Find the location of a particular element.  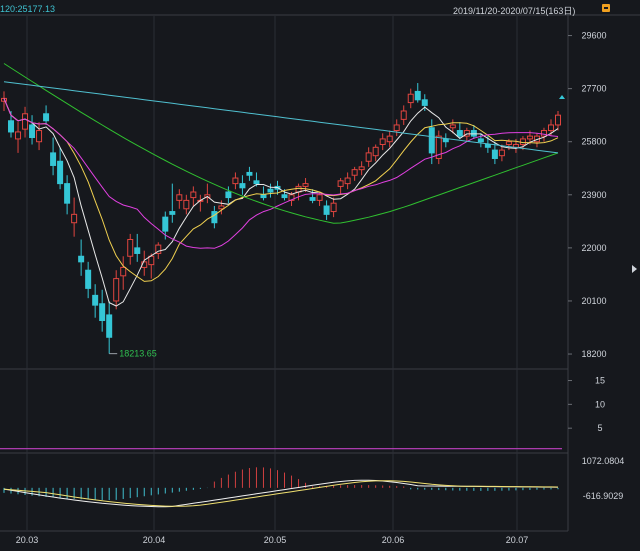

price-tick-label: 23900 is located at coordinates (593, 195).